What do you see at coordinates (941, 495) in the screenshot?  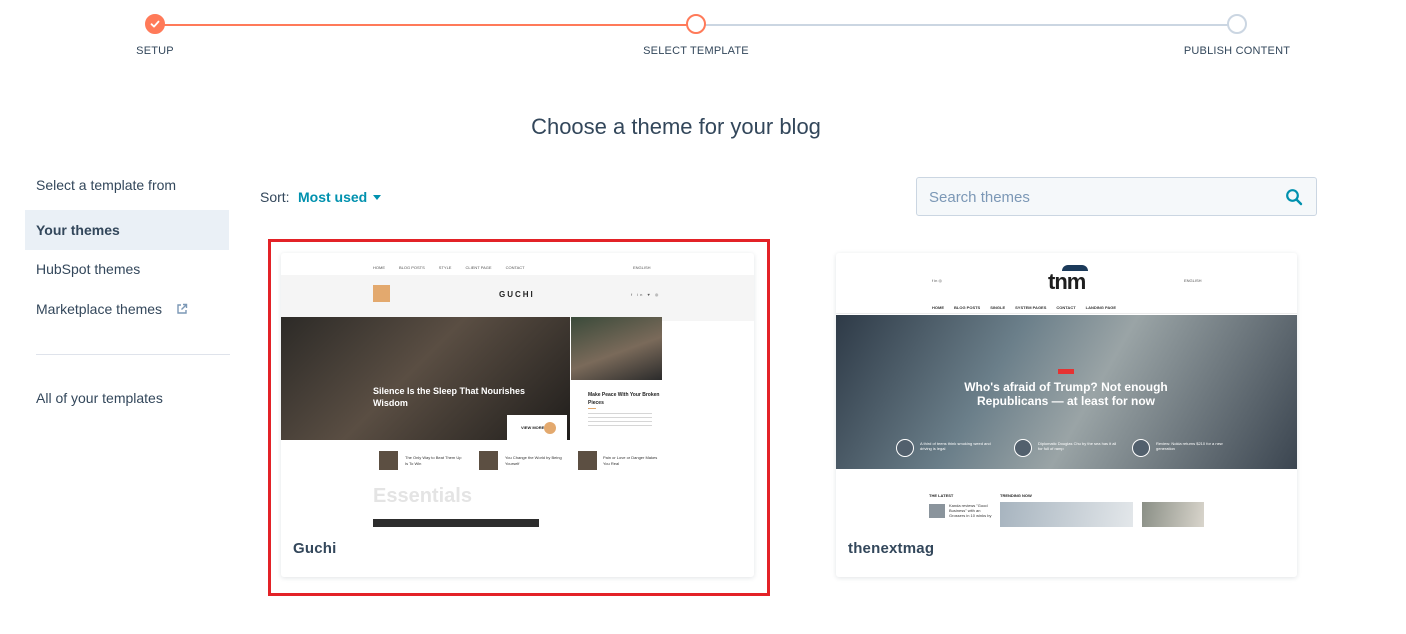 I see `preview-latest-heading: THE LATEST` at bounding box center [941, 495].